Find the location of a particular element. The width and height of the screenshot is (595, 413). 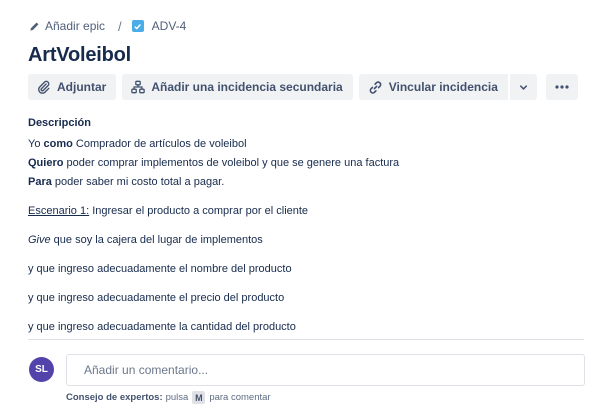

add-child-issue-button: Añadir una incidencia secundaria is located at coordinates (237, 87).